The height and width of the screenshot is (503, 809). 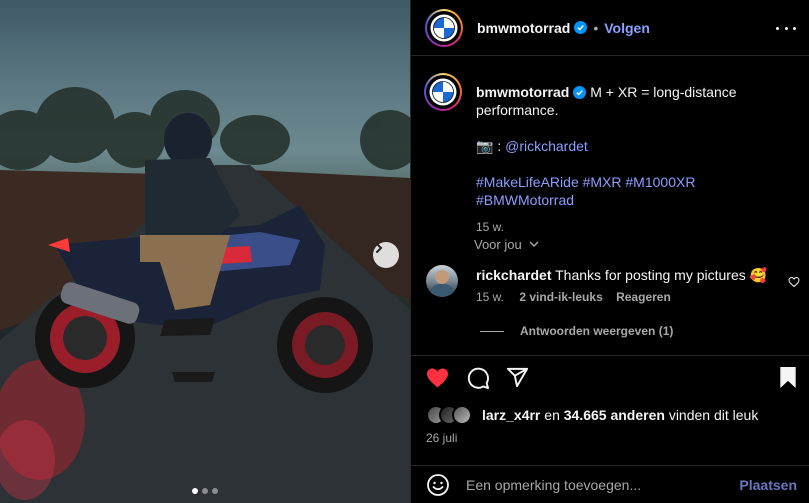 What do you see at coordinates (758, 275) in the screenshot?
I see `comment-emoji: 🥰` at bounding box center [758, 275].